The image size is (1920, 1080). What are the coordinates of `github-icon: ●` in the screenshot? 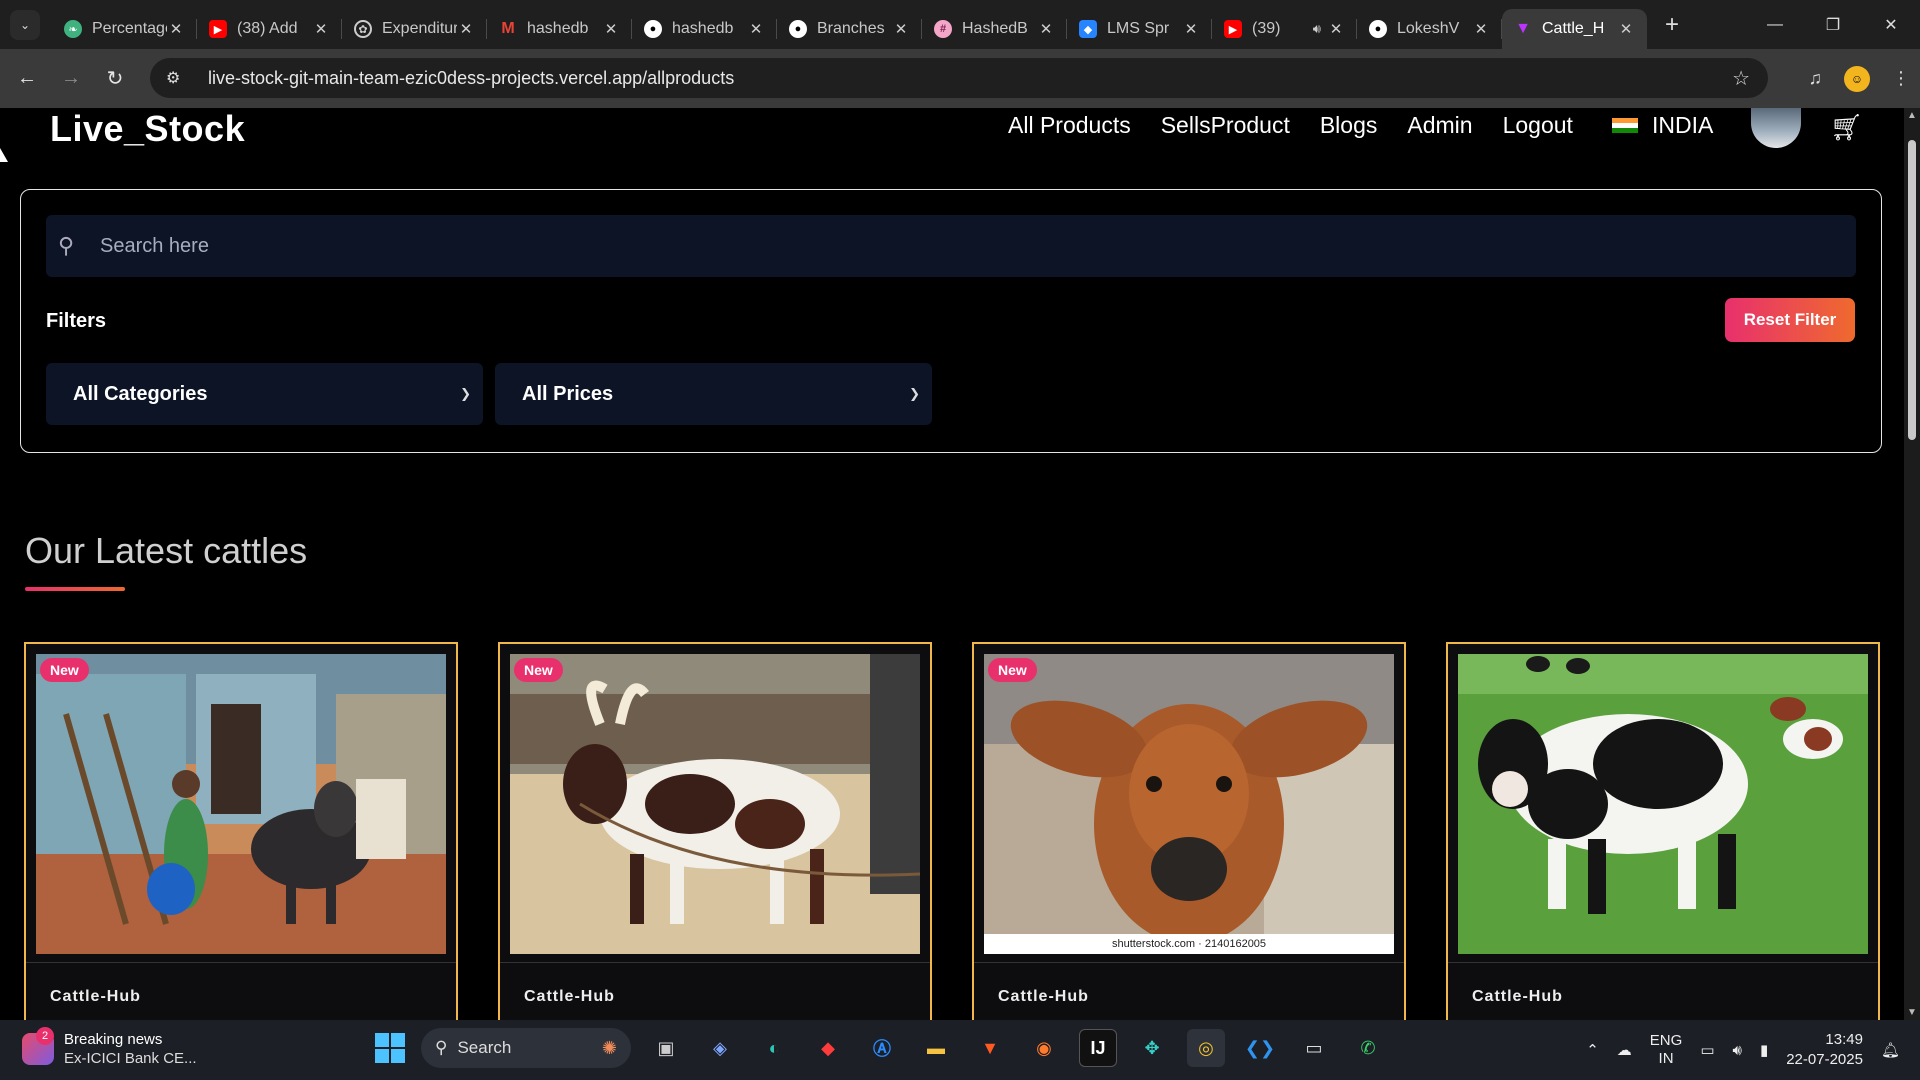 It's located at (798, 29).